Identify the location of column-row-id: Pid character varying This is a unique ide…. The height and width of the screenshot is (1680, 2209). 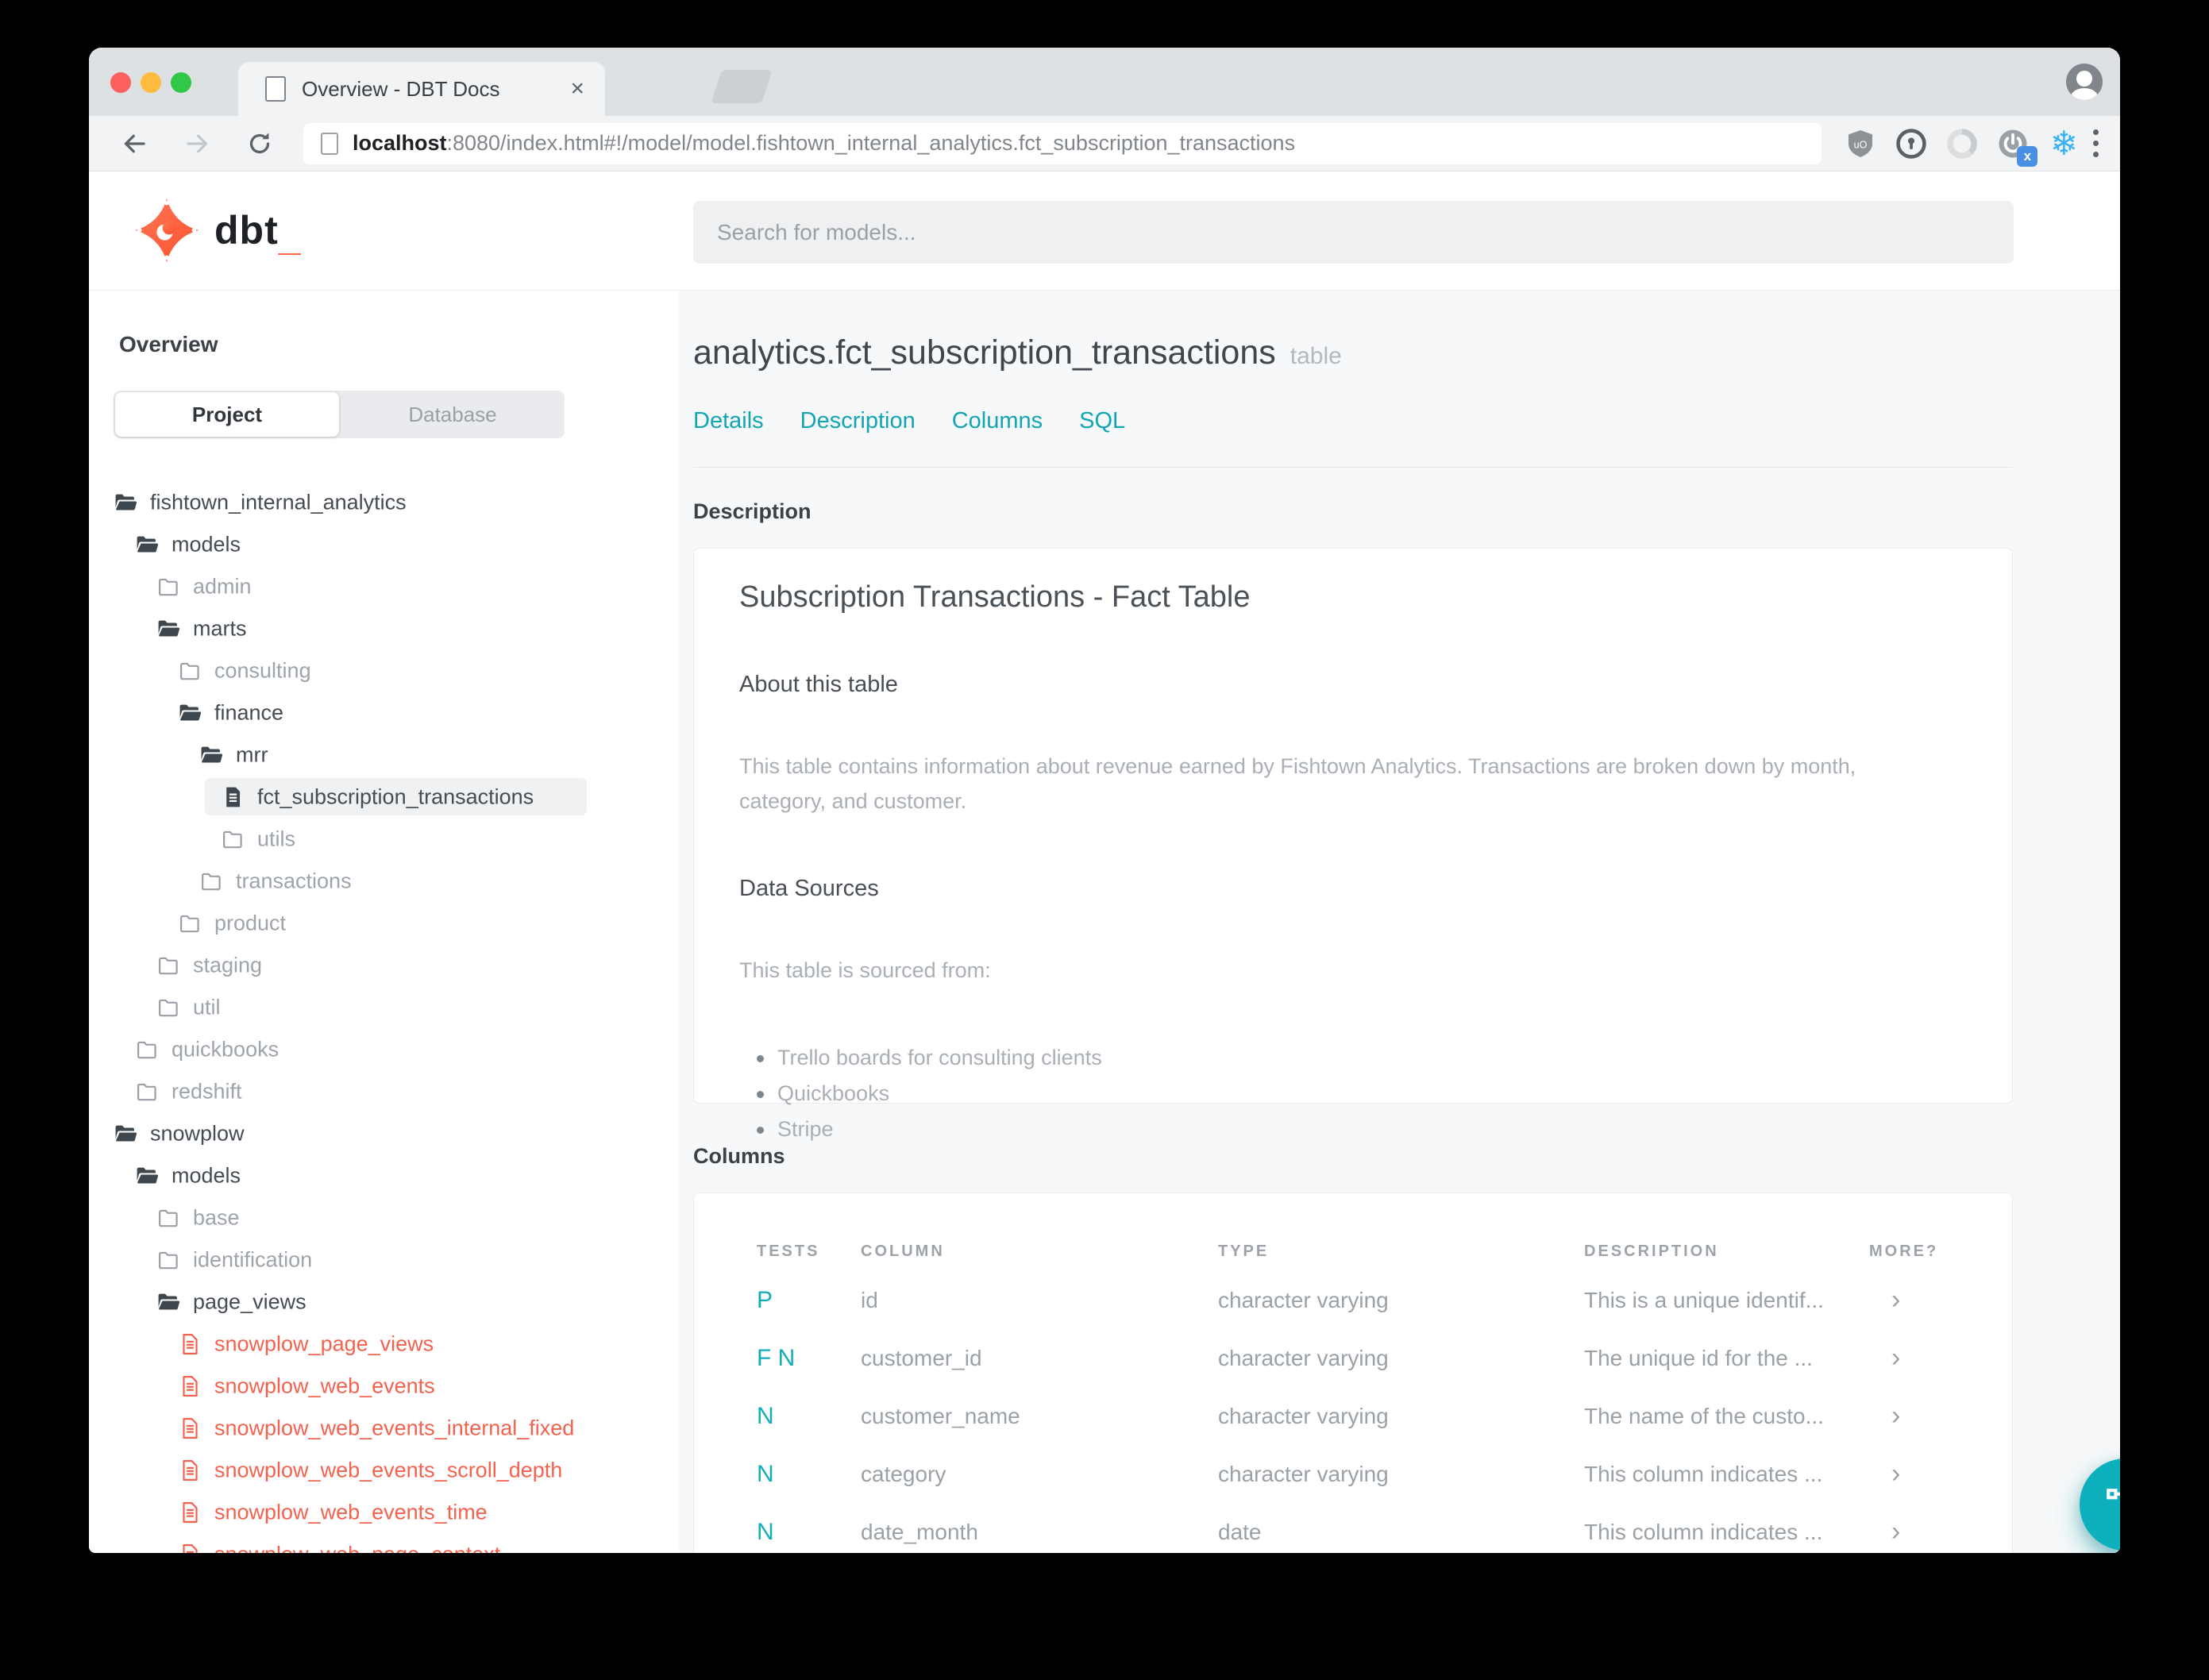
(1353, 1300).